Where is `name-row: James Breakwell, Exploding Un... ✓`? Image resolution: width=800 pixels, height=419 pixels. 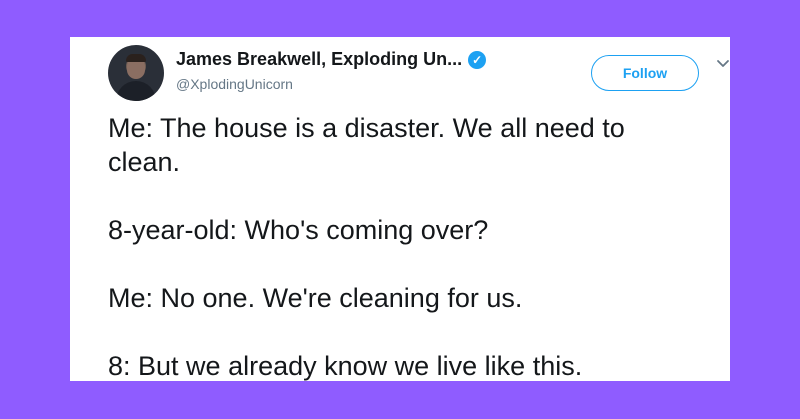 name-row: James Breakwell, Exploding Un... ✓ is located at coordinates (331, 59).